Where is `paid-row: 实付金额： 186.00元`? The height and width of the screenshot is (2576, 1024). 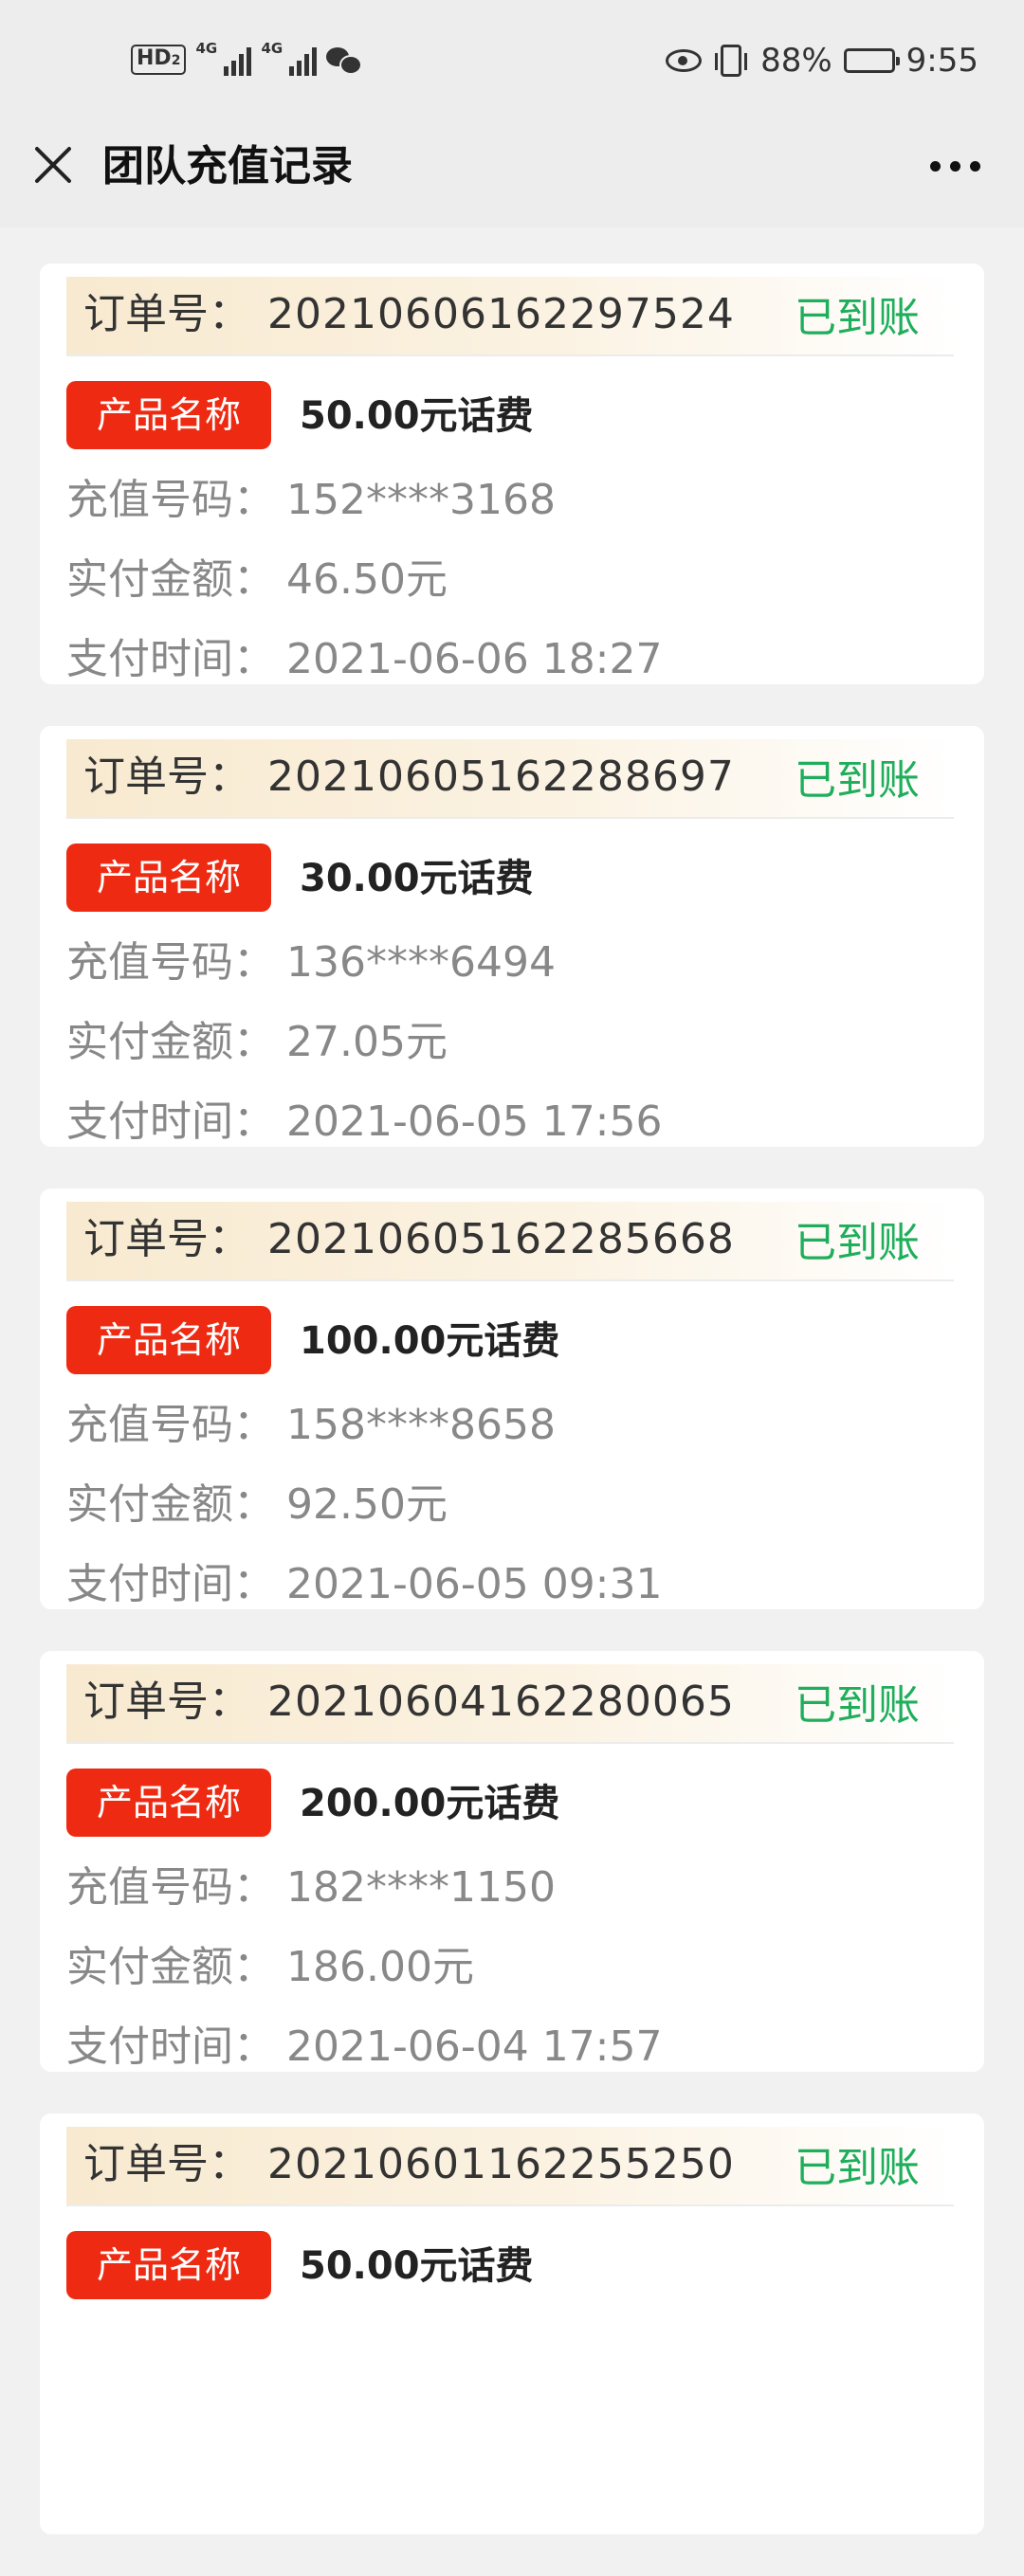 paid-row: 实付金额： 186.00元 is located at coordinates (270, 1967).